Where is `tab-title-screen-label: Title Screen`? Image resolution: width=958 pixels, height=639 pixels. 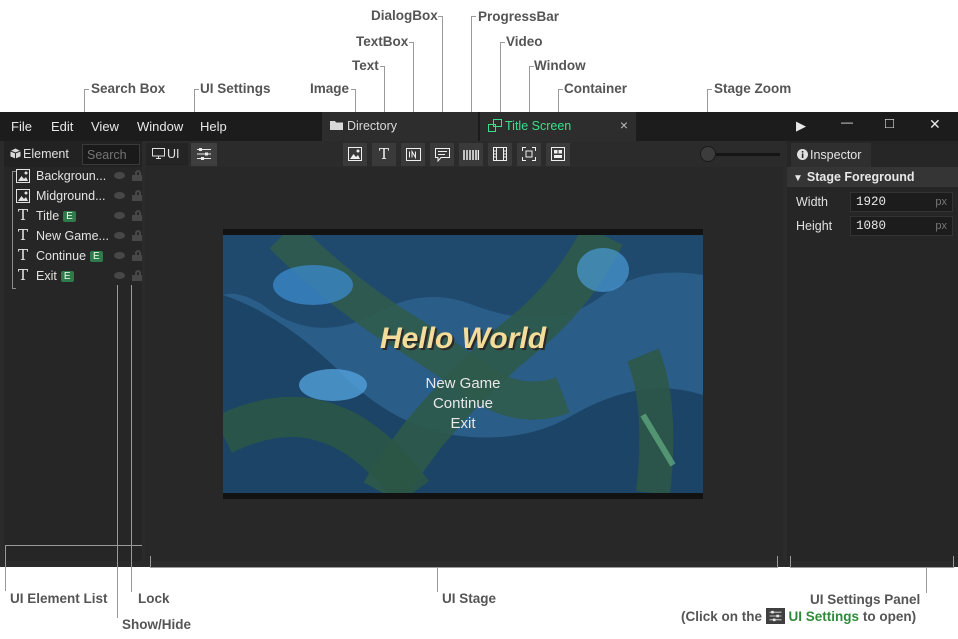 tab-title-screen-label: Title Screen is located at coordinates (538, 126).